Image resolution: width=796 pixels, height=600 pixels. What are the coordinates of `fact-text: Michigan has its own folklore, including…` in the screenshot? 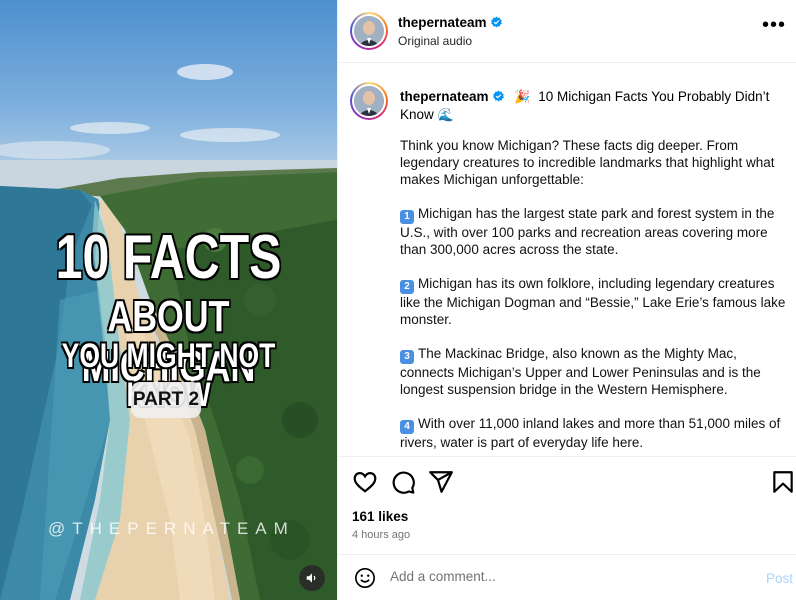 It's located at (593, 301).